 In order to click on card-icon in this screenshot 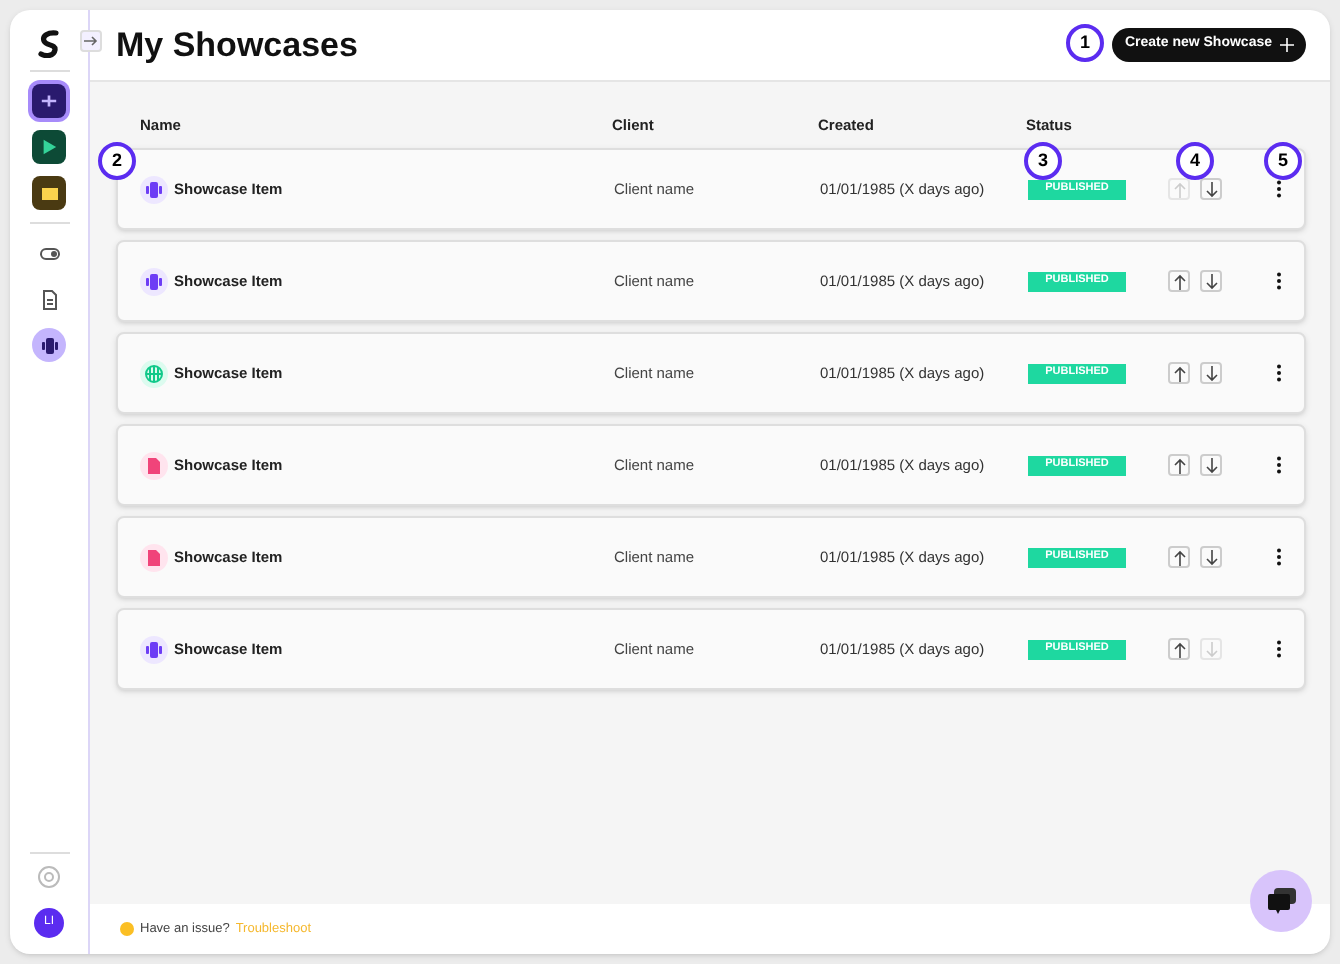, I will do `click(49, 193)`.